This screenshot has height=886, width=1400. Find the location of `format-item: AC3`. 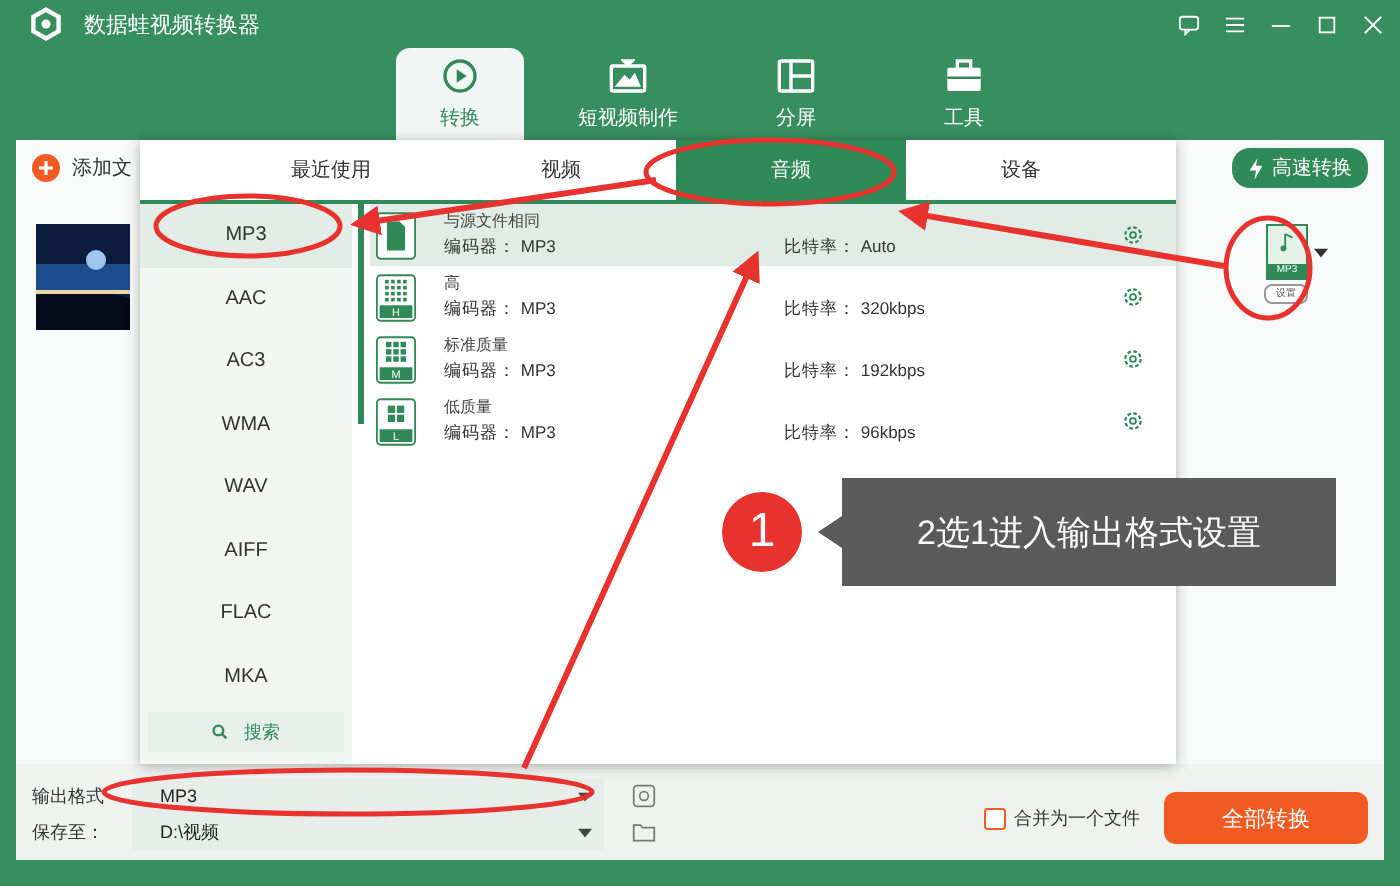

format-item: AC3 is located at coordinates (246, 361).